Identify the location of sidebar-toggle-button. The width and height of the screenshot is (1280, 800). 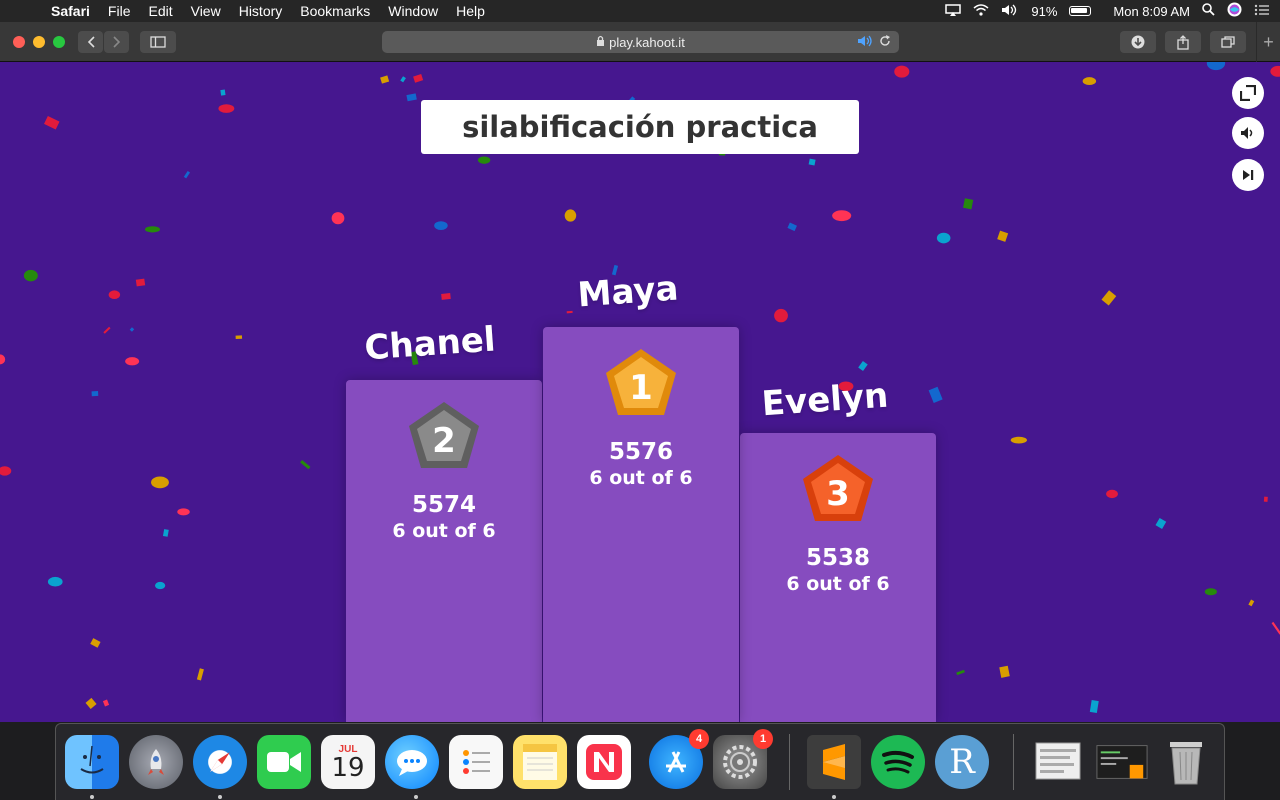
(158, 42).